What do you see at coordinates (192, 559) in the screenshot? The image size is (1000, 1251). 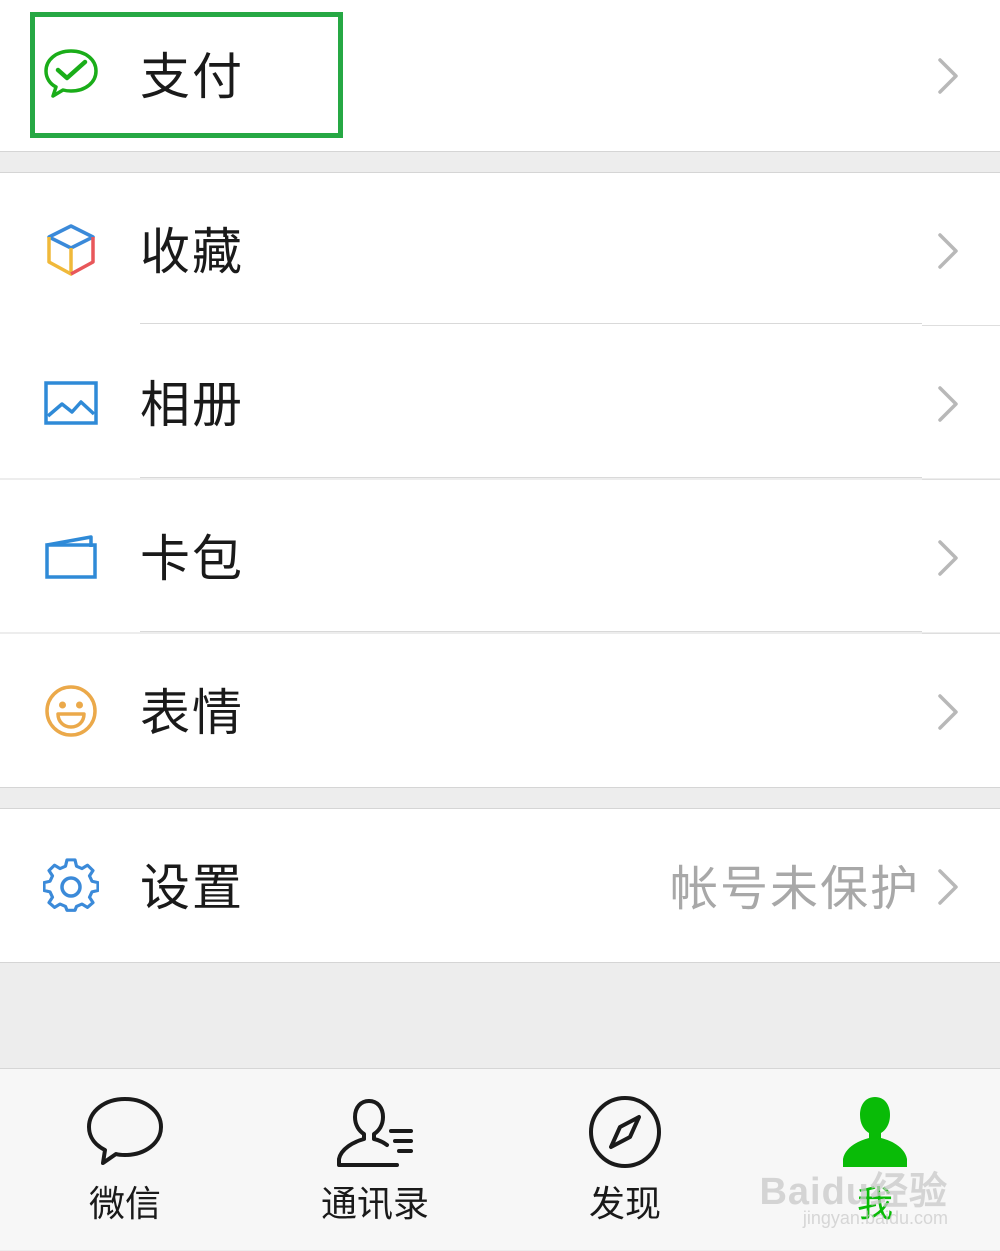 I see `menu-label-cards: 卡包` at bounding box center [192, 559].